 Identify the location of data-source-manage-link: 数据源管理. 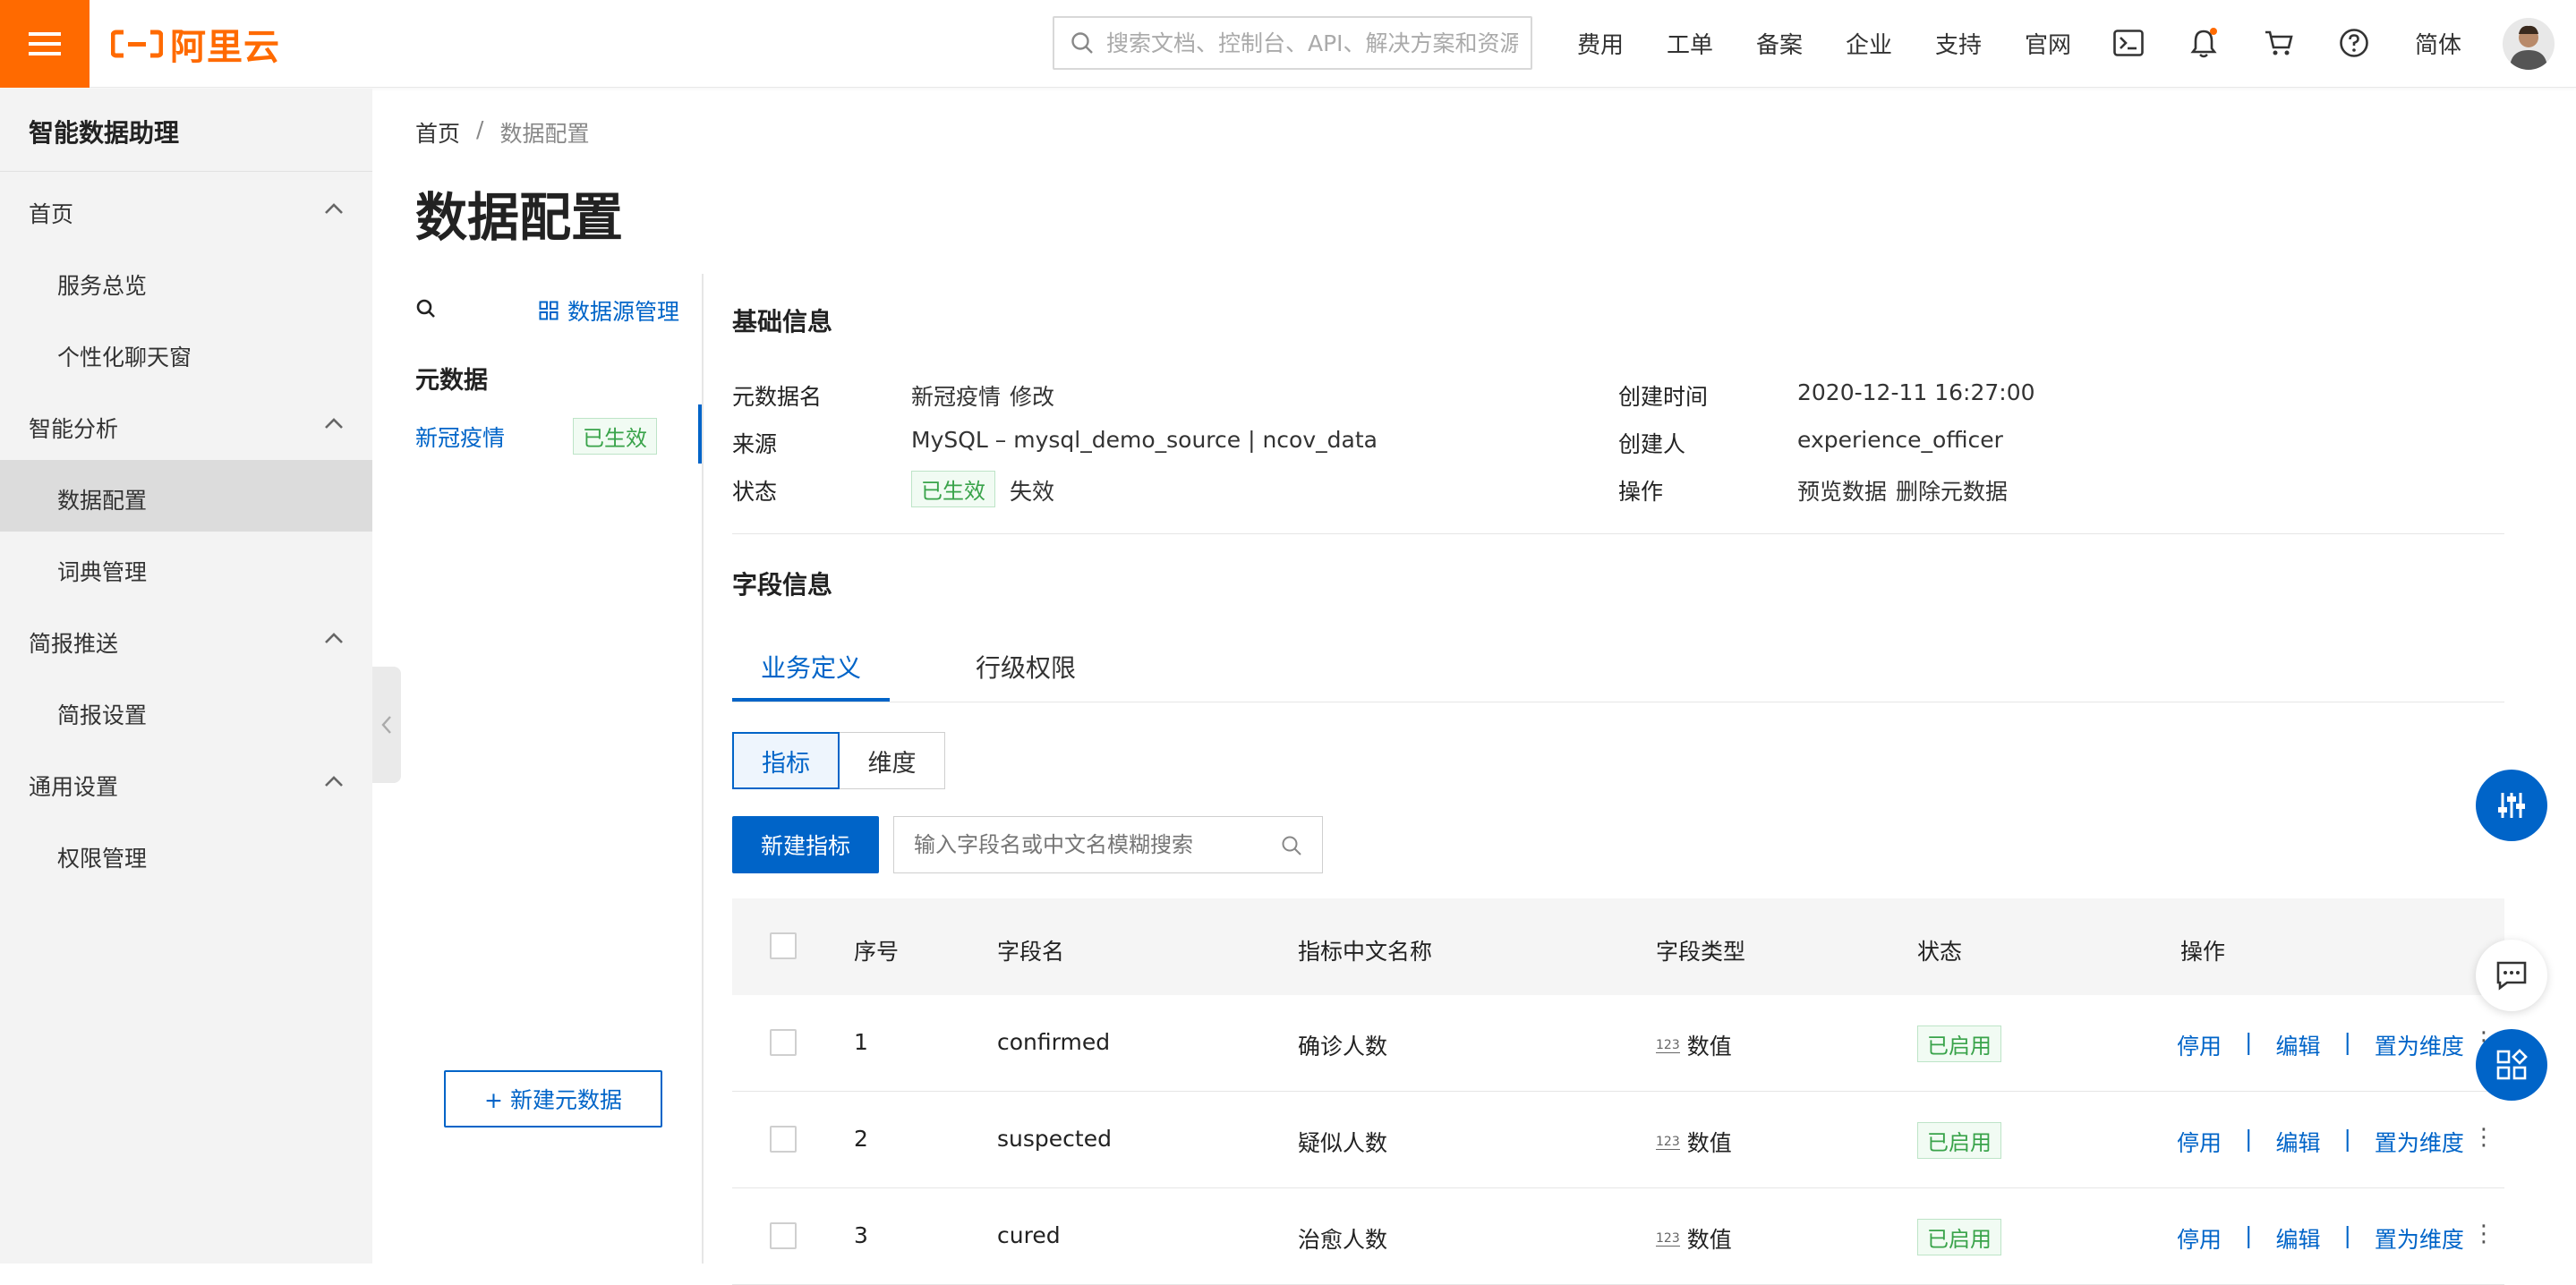
(609, 310).